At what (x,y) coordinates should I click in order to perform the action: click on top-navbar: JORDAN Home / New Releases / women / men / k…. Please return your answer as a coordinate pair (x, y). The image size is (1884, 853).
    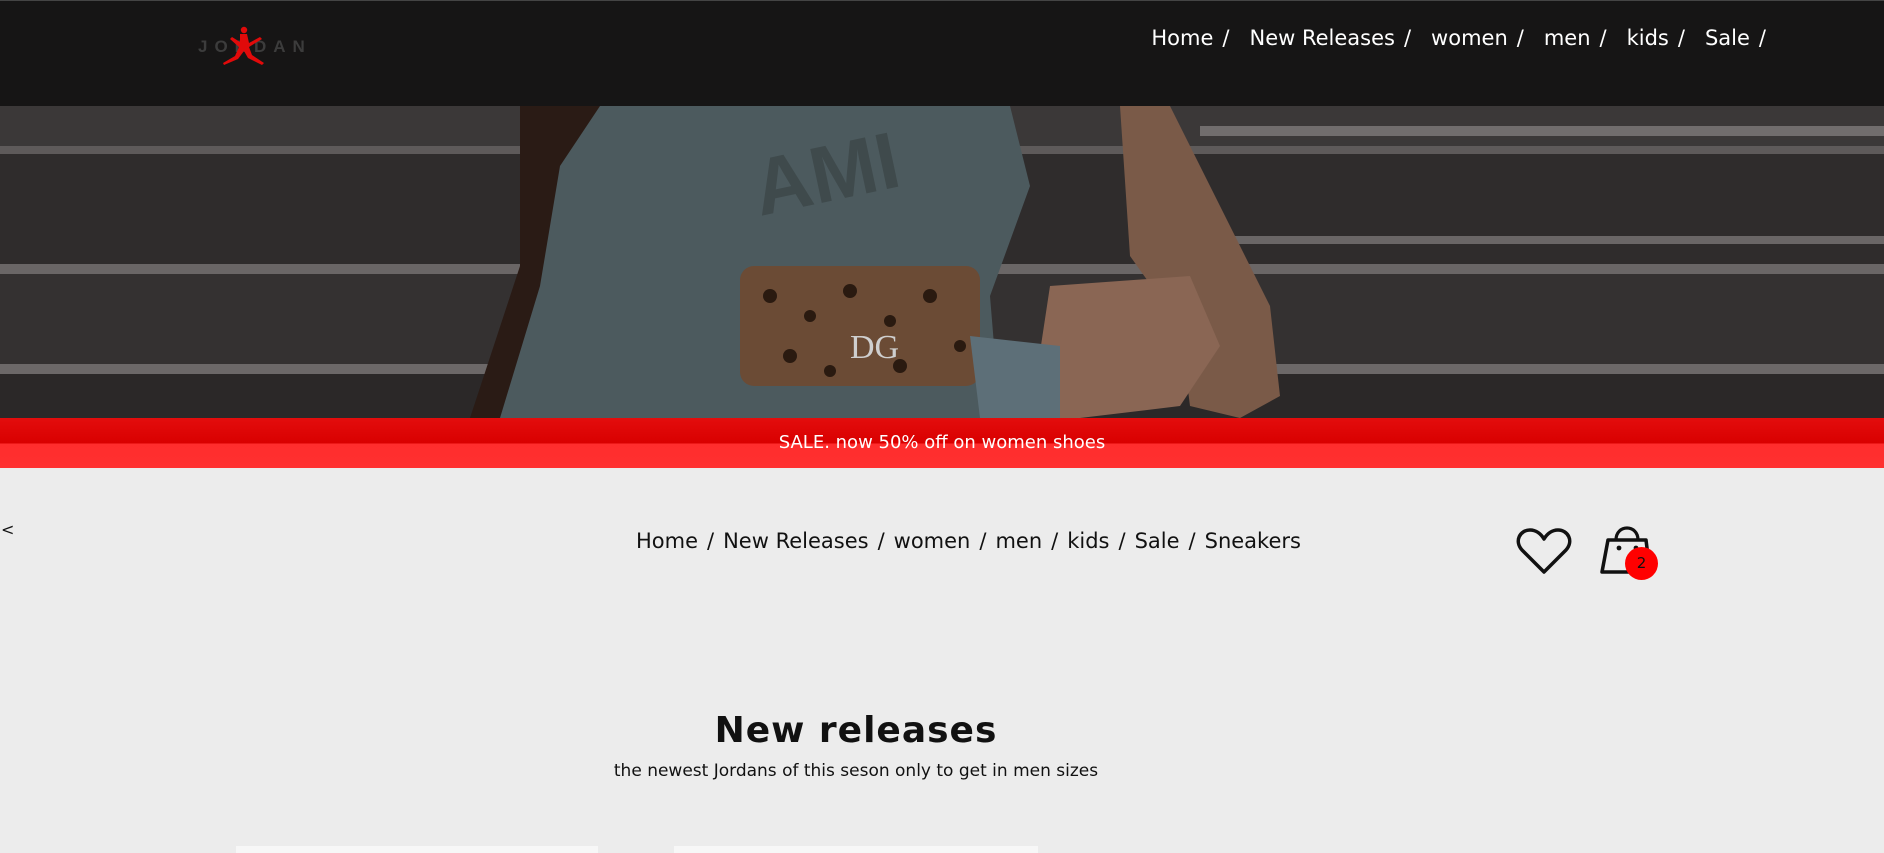
    Looking at the image, I should click on (942, 53).